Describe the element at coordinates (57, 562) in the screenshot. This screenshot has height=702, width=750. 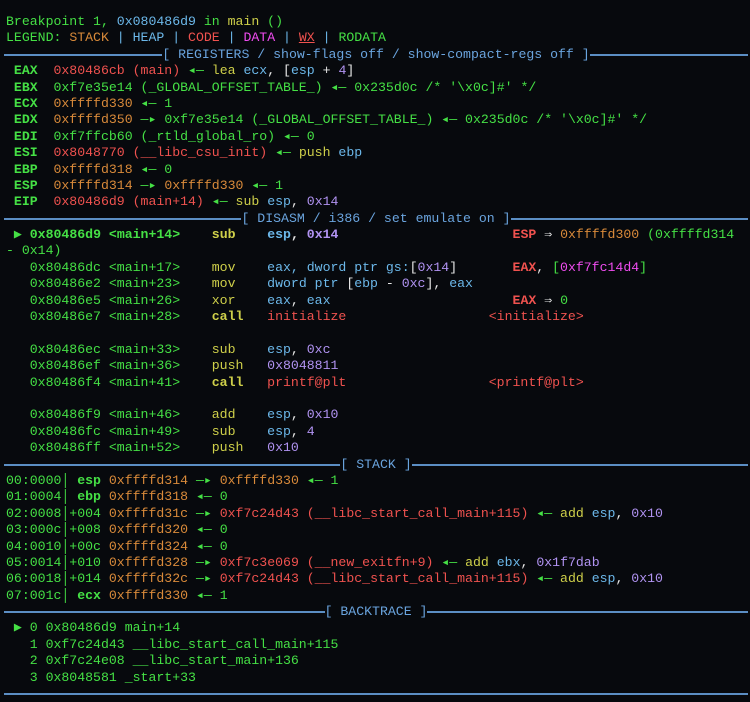
I see `text-segment: 05:0014│+010` at that location.